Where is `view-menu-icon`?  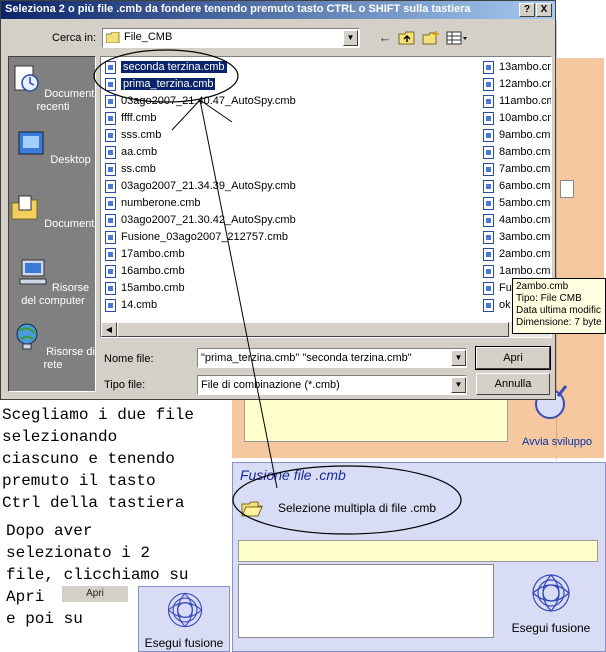
view-menu-icon is located at coordinates (457, 38).